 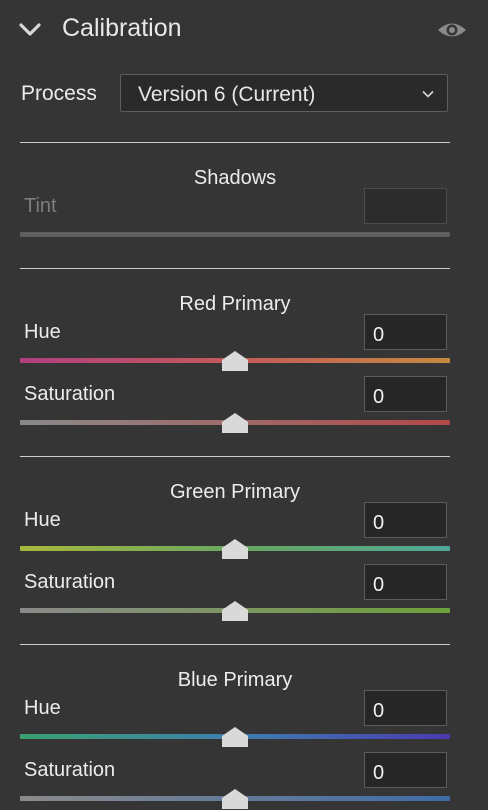 What do you see at coordinates (235, 549) in the screenshot?
I see `green-hue-slider-thumb` at bounding box center [235, 549].